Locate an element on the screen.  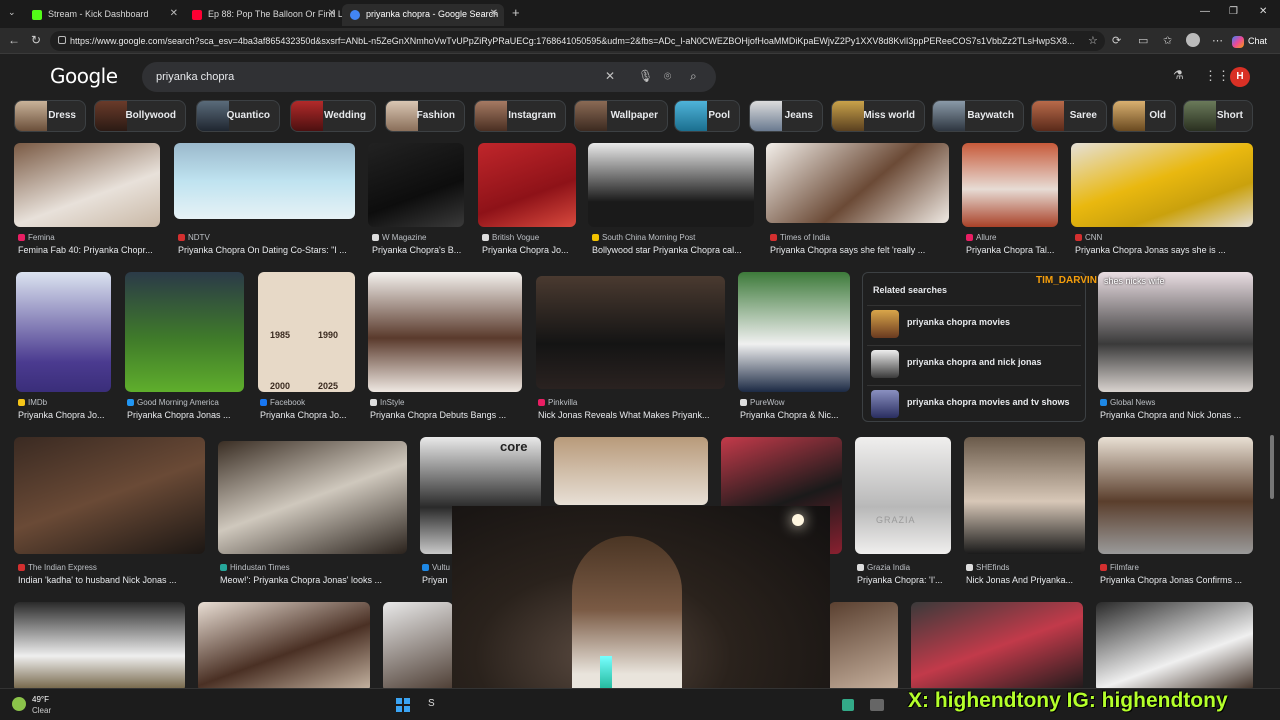
chip-pool: Pool is located at coordinates (707, 116).